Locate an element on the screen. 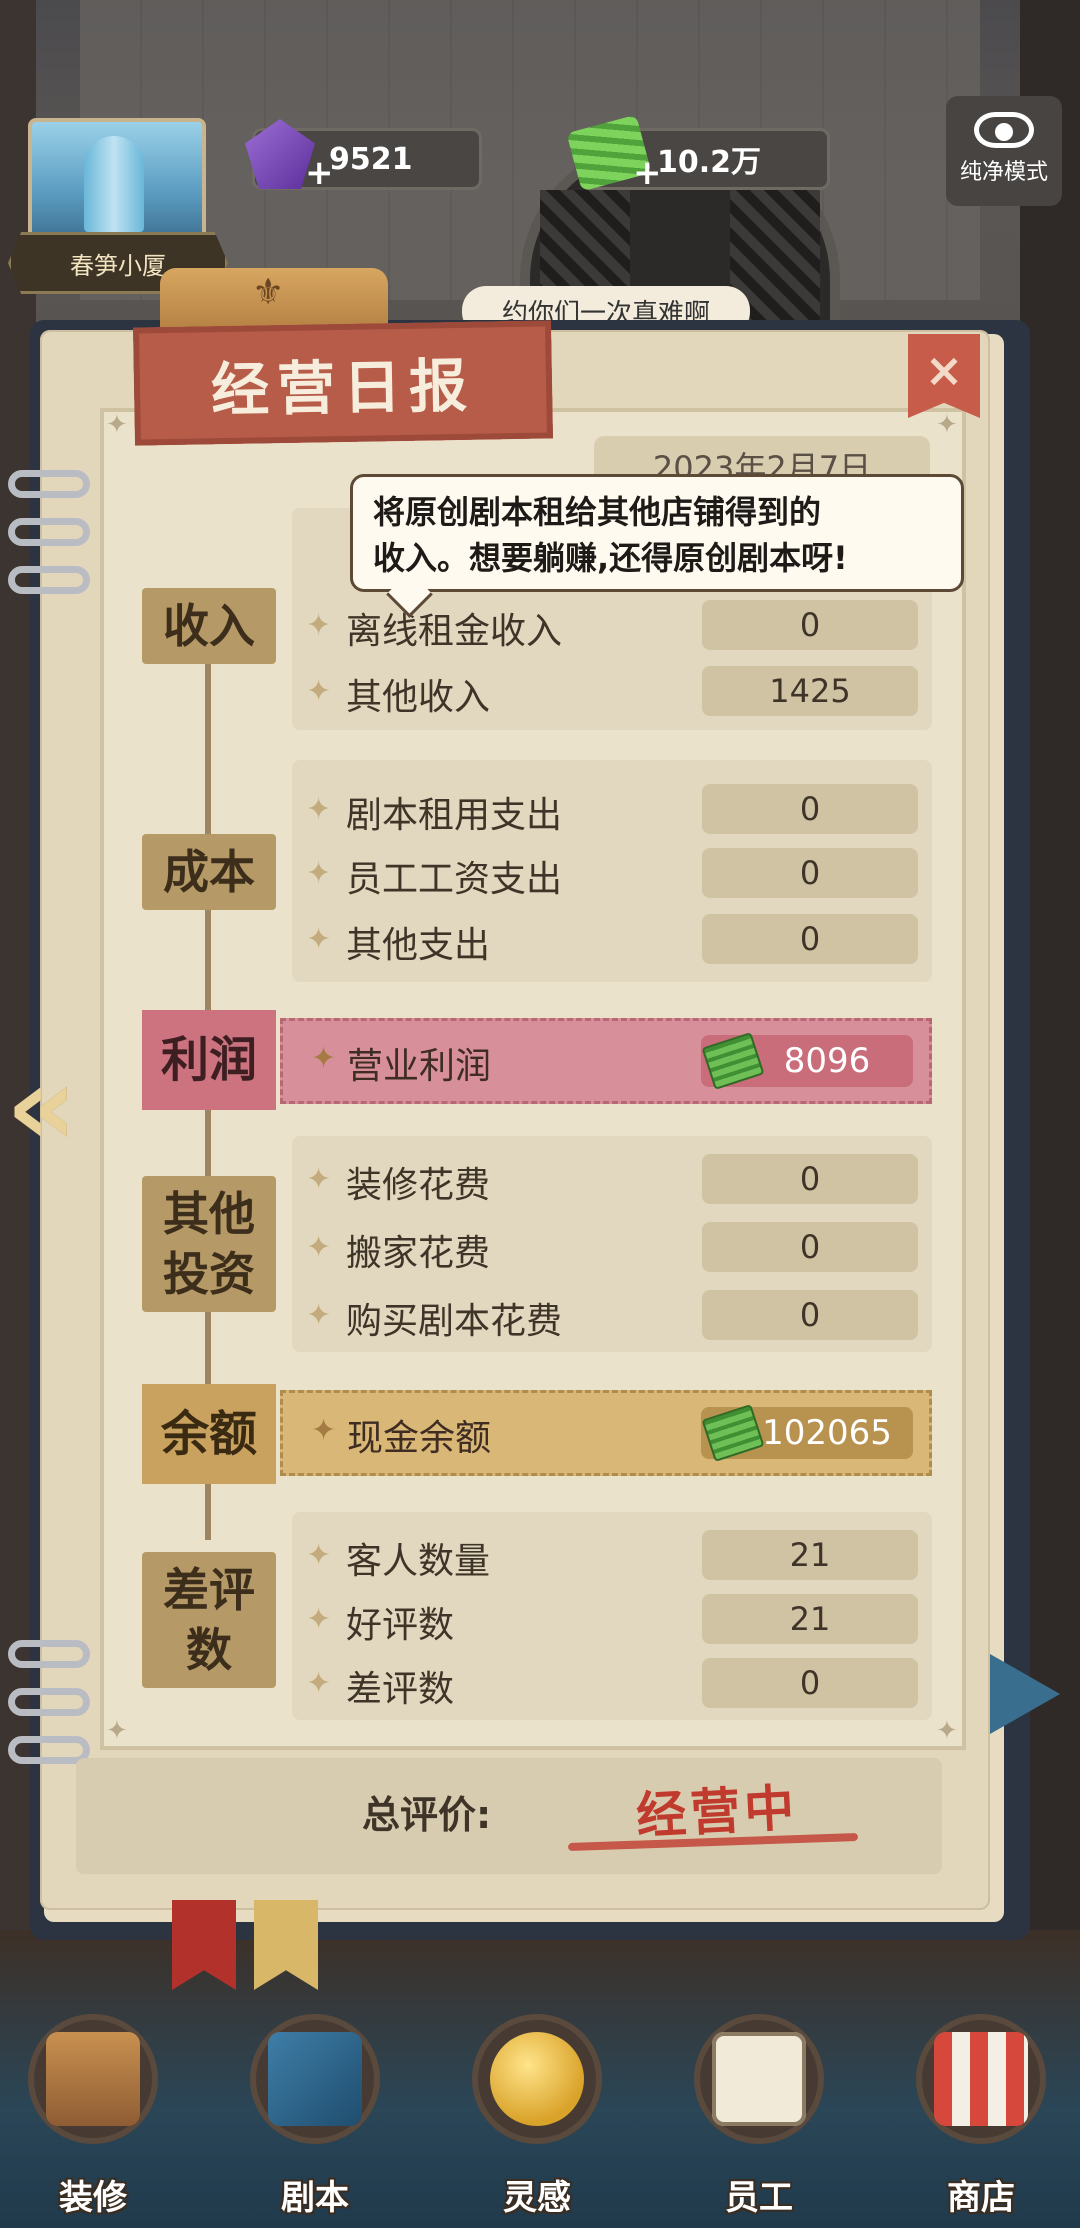 The width and height of the screenshot is (1080, 2228). list-item: ✦ 购买剧本花费 0 is located at coordinates (612, 1314).